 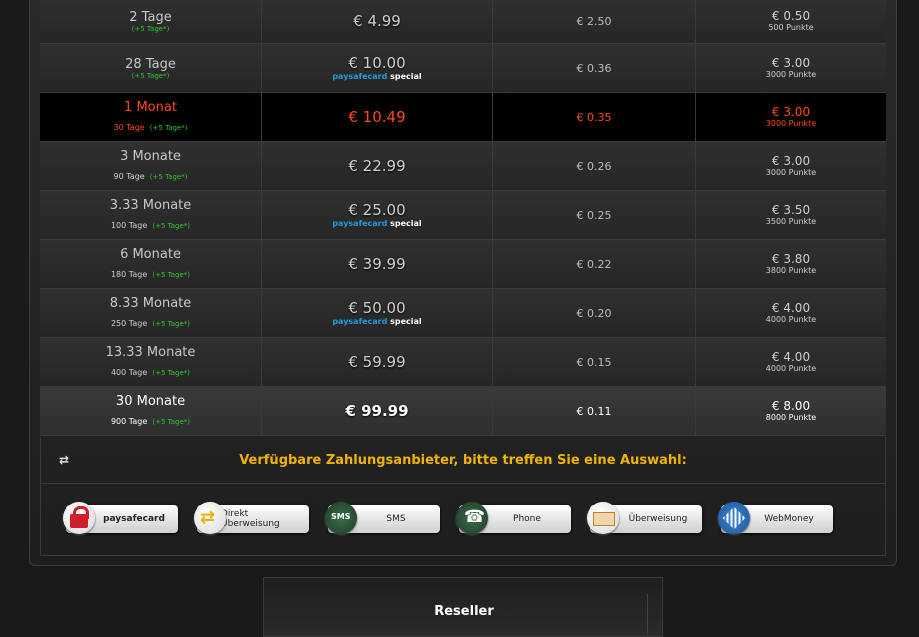 I want to click on price-label: € 22.99, so click(x=377, y=165).